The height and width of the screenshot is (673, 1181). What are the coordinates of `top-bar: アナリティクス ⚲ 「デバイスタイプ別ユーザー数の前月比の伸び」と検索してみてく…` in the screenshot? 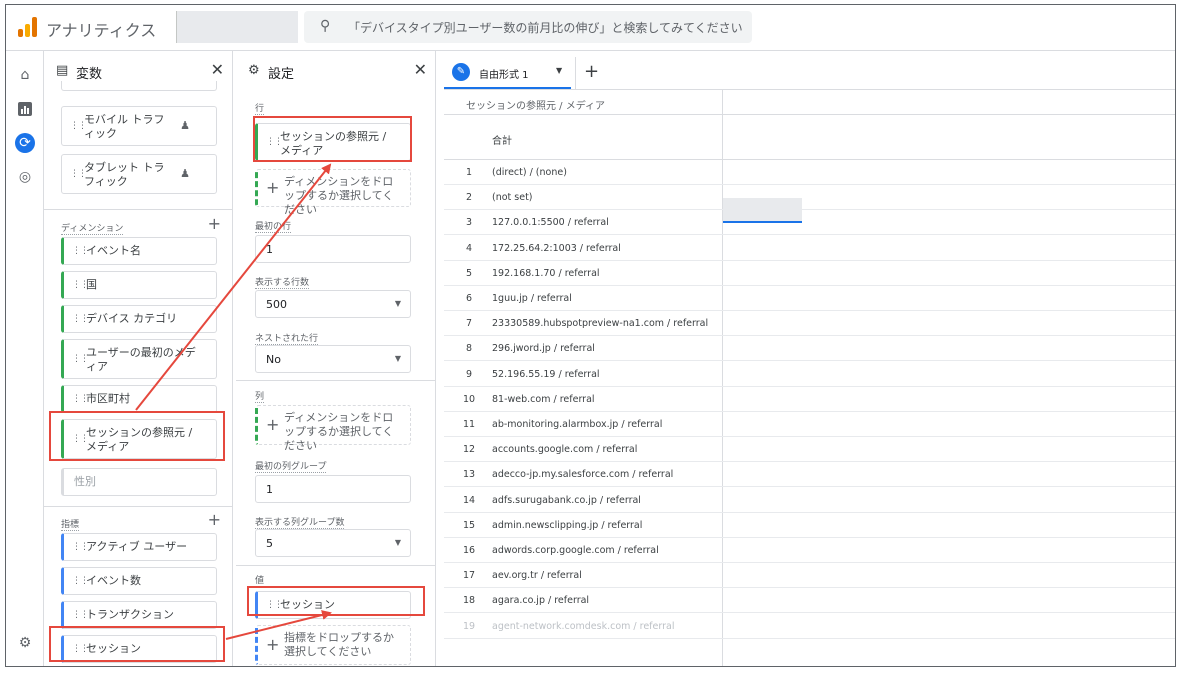 It's located at (590, 28).